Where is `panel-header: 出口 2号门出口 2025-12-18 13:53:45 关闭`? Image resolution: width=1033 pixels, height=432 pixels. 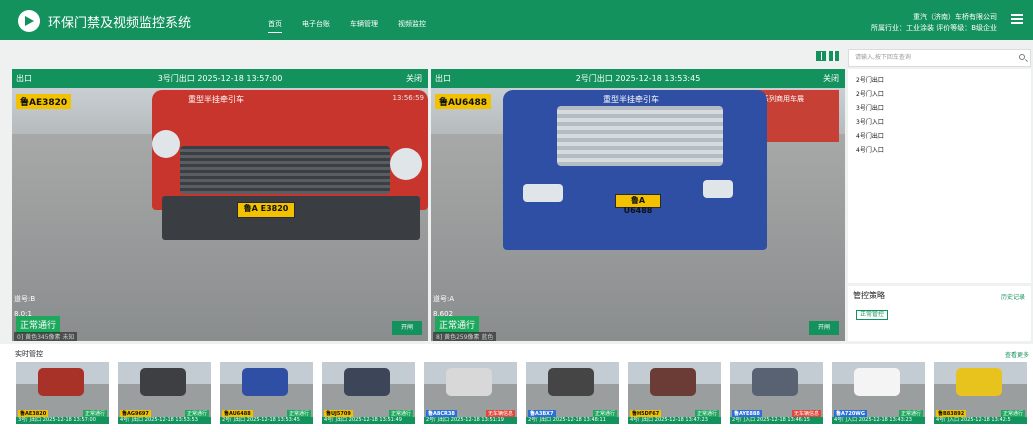 panel-header: 出口 2号门出口 2025-12-18 13:53:45 关闭 is located at coordinates (638, 78).